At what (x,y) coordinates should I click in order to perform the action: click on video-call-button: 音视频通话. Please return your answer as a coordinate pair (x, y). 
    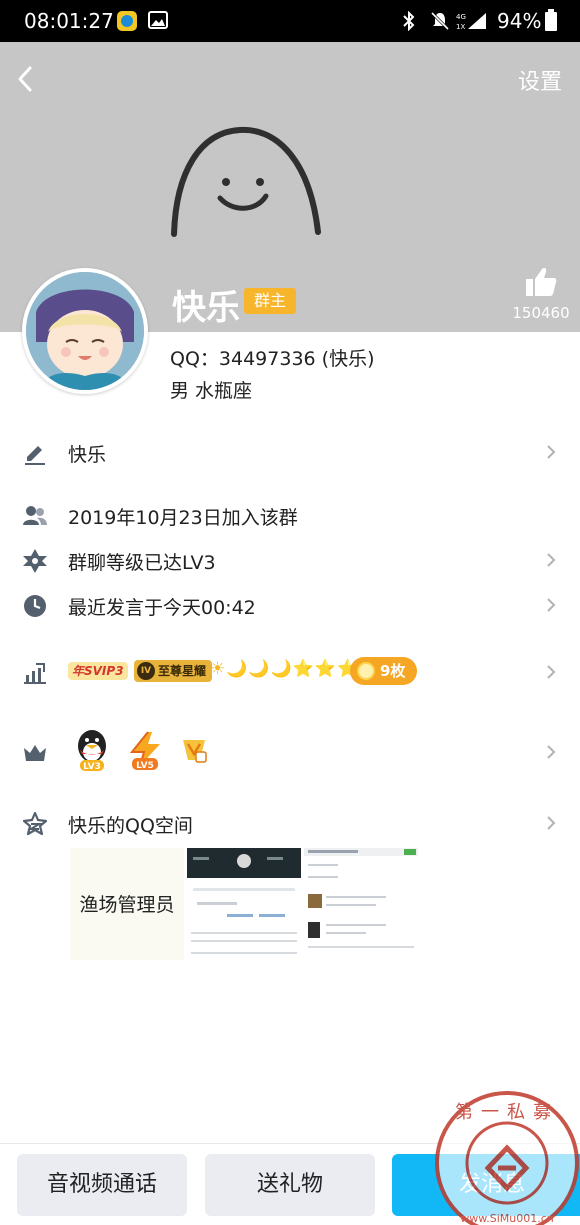
    Looking at the image, I should click on (102, 1185).